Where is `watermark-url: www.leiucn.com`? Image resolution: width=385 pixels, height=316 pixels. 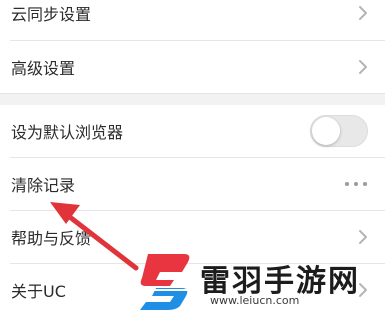 watermark-url: www.leiucn.com is located at coordinates (255, 300).